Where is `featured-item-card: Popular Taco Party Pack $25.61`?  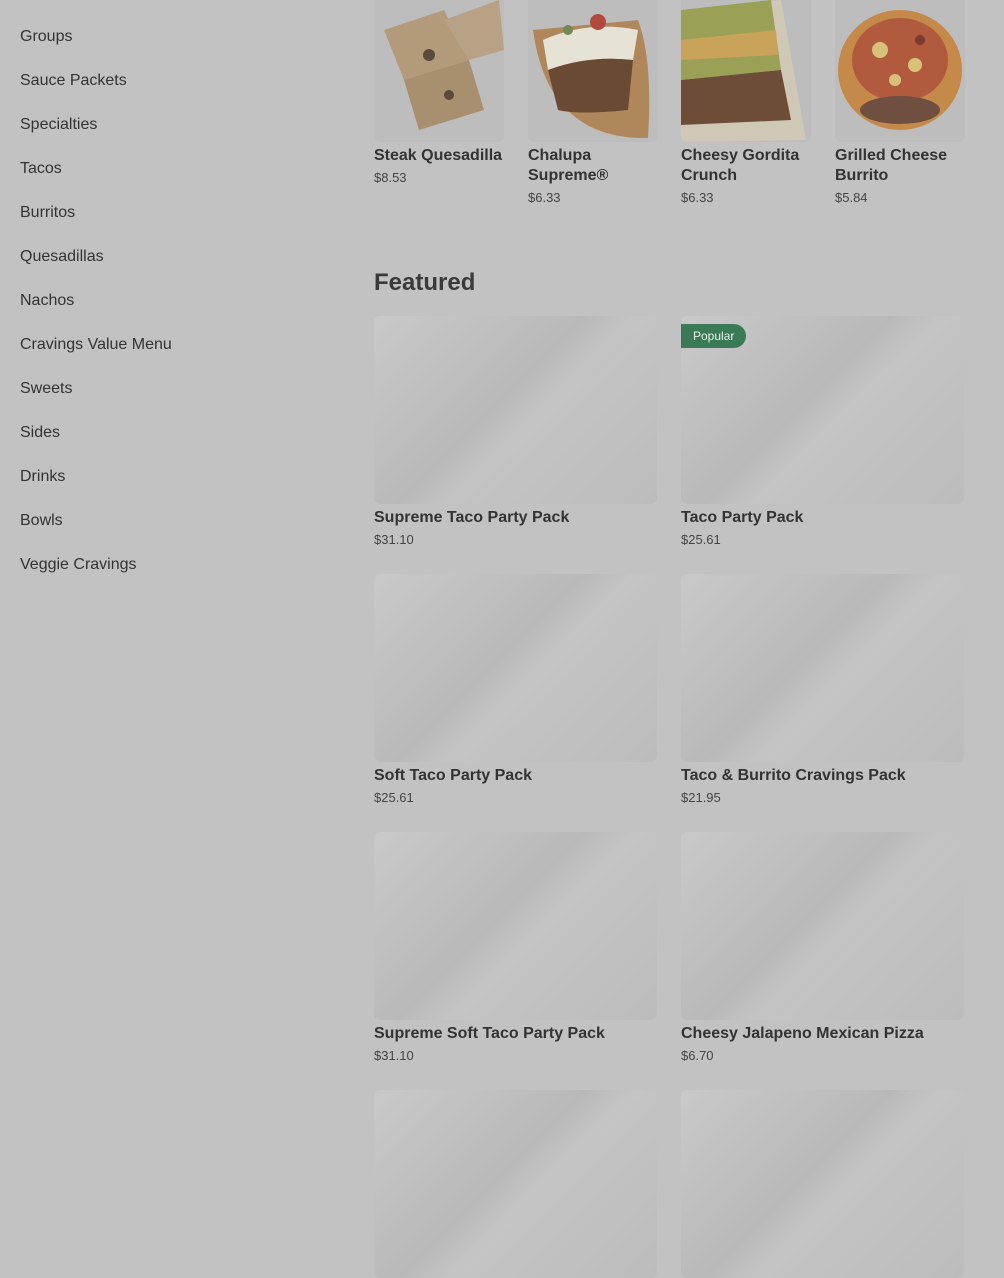
featured-item-card: Popular Taco Party Pack $25.61 is located at coordinates (822, 432).